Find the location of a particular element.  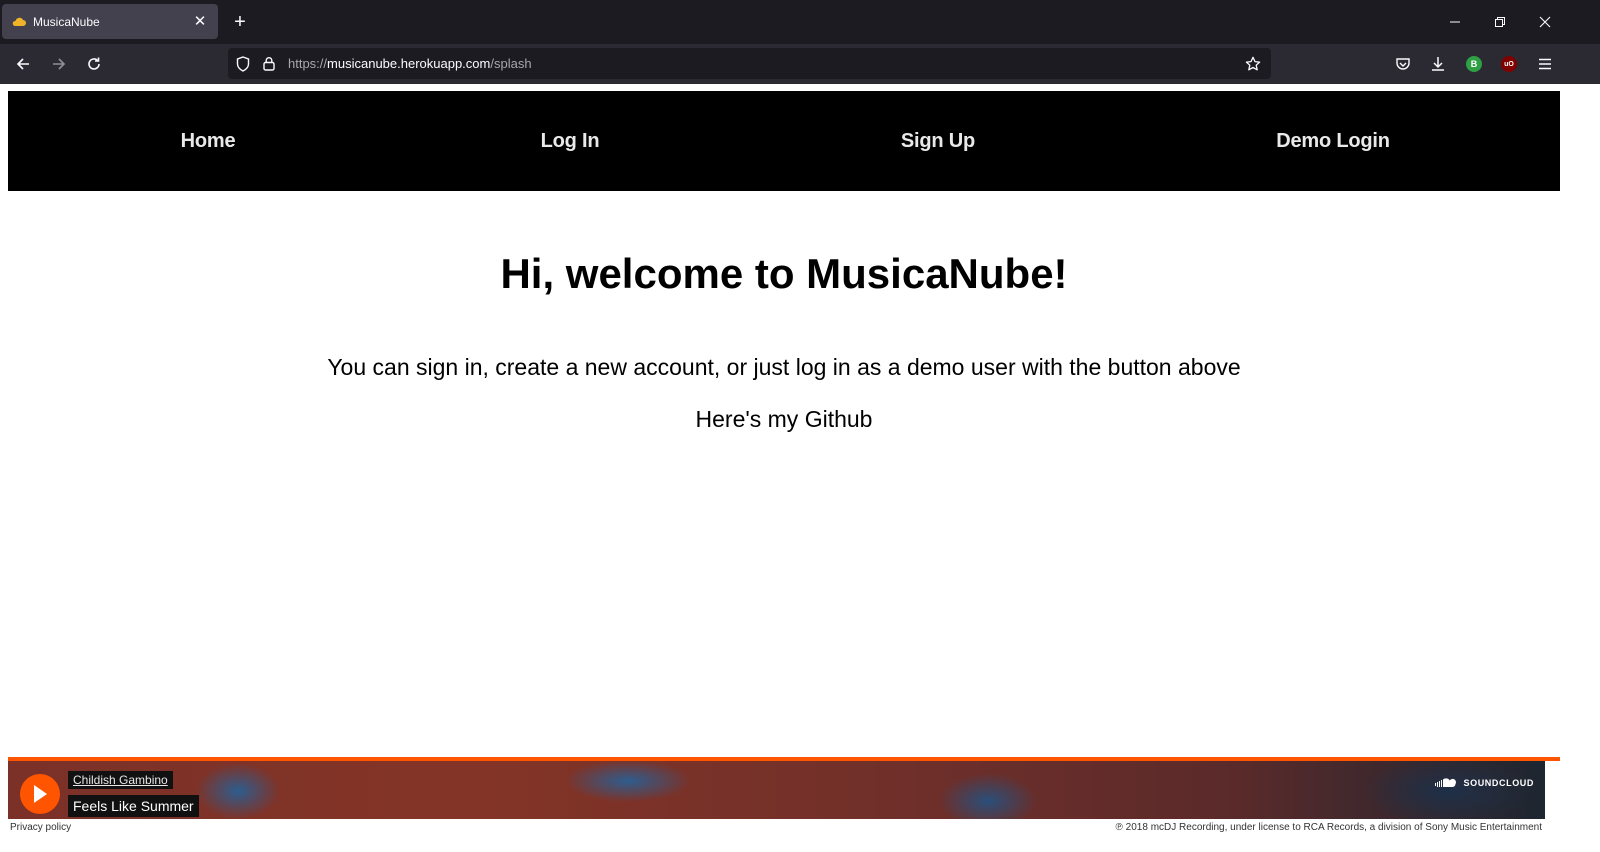

restore-icon is located at coordinates (1500, 22).